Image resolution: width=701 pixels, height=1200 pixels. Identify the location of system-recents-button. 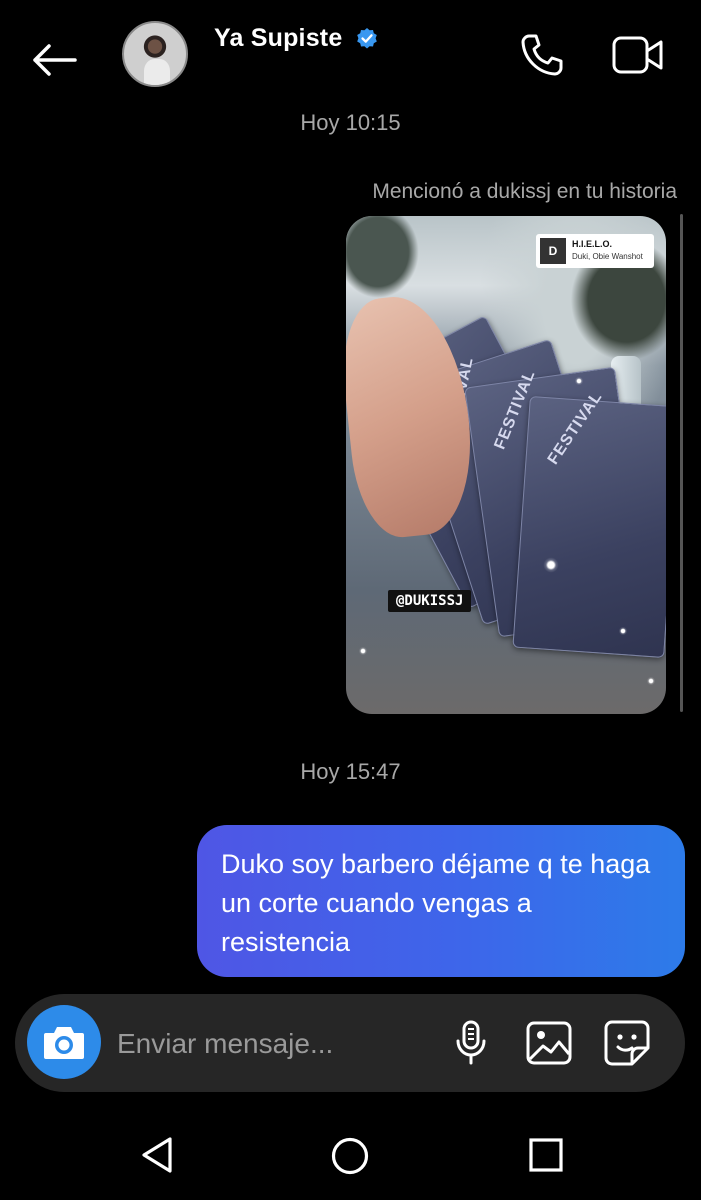
(546, 1155).